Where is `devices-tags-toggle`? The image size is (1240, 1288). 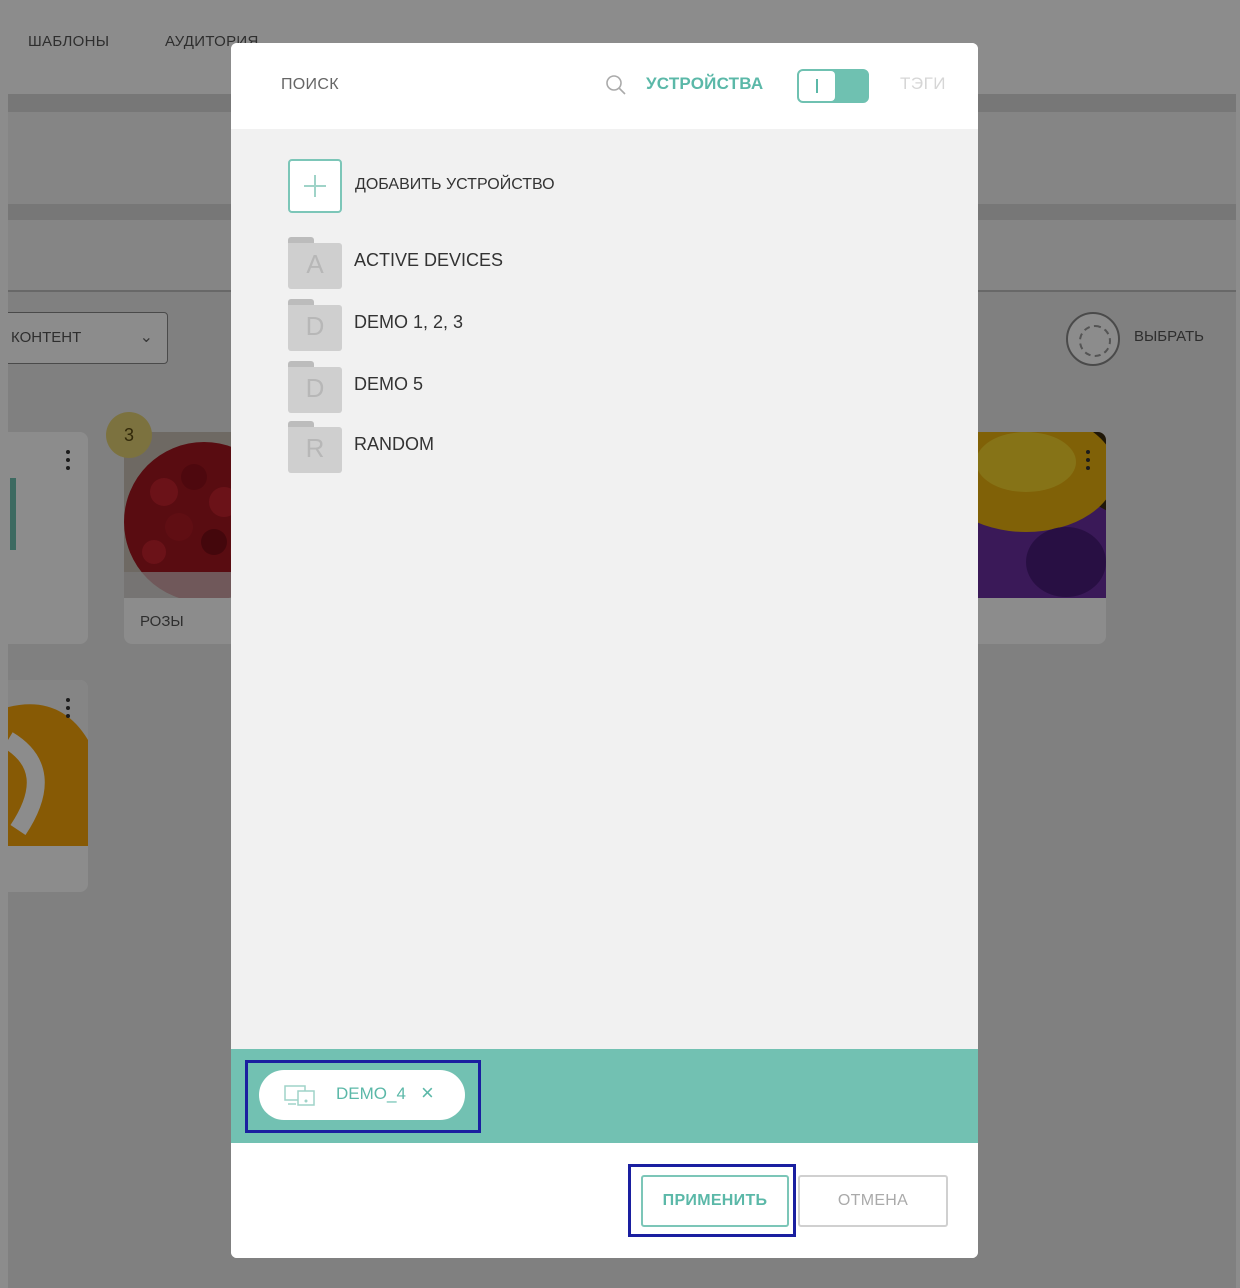
devices-tags-toggle is located at coordinates (833, 86).